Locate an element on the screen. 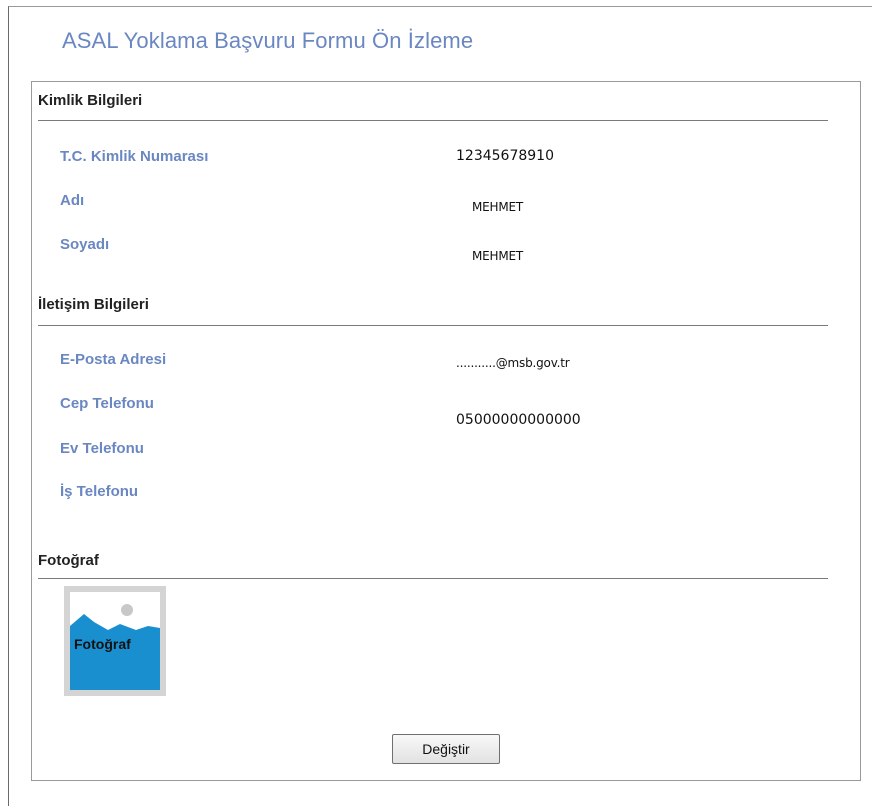  photo-section-header: Fotoğraf is located at coordinates (433, 565).